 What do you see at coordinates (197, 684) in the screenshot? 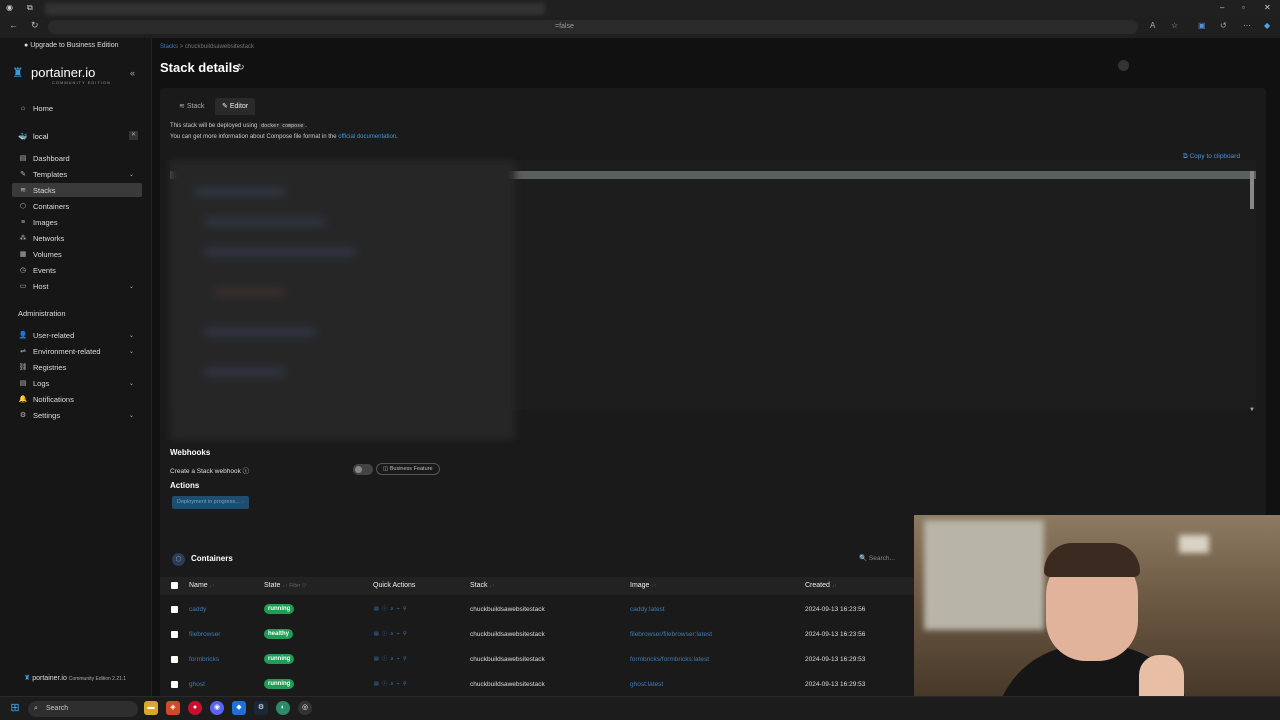
I see `container-name-link: ghost` at bounding box center [197, 684].